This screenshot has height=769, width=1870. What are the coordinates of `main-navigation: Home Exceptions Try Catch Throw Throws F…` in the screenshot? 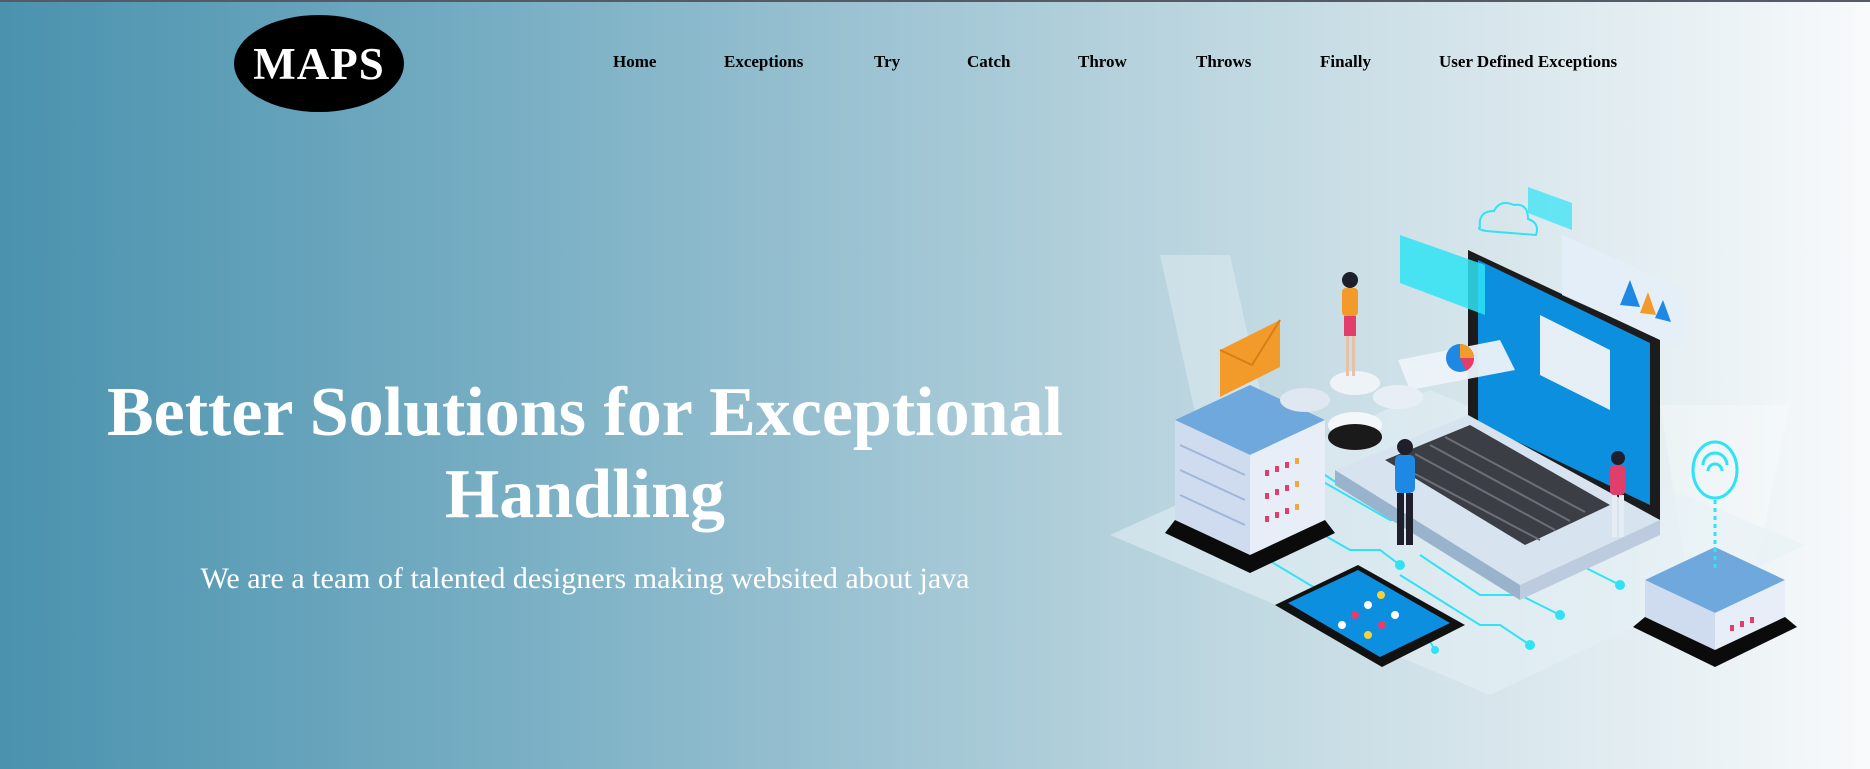 It's located at (935, 64).